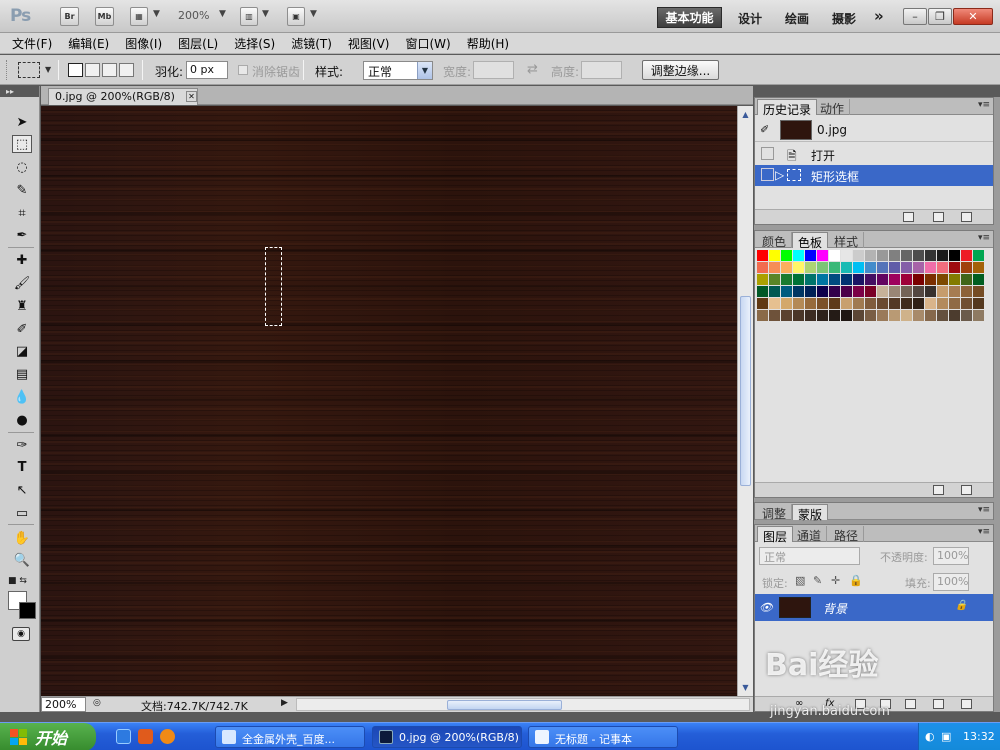 The width and height of the screenshot is (1000, 750). I want to click on move-tool-icon: ➤, so click(22, 122).